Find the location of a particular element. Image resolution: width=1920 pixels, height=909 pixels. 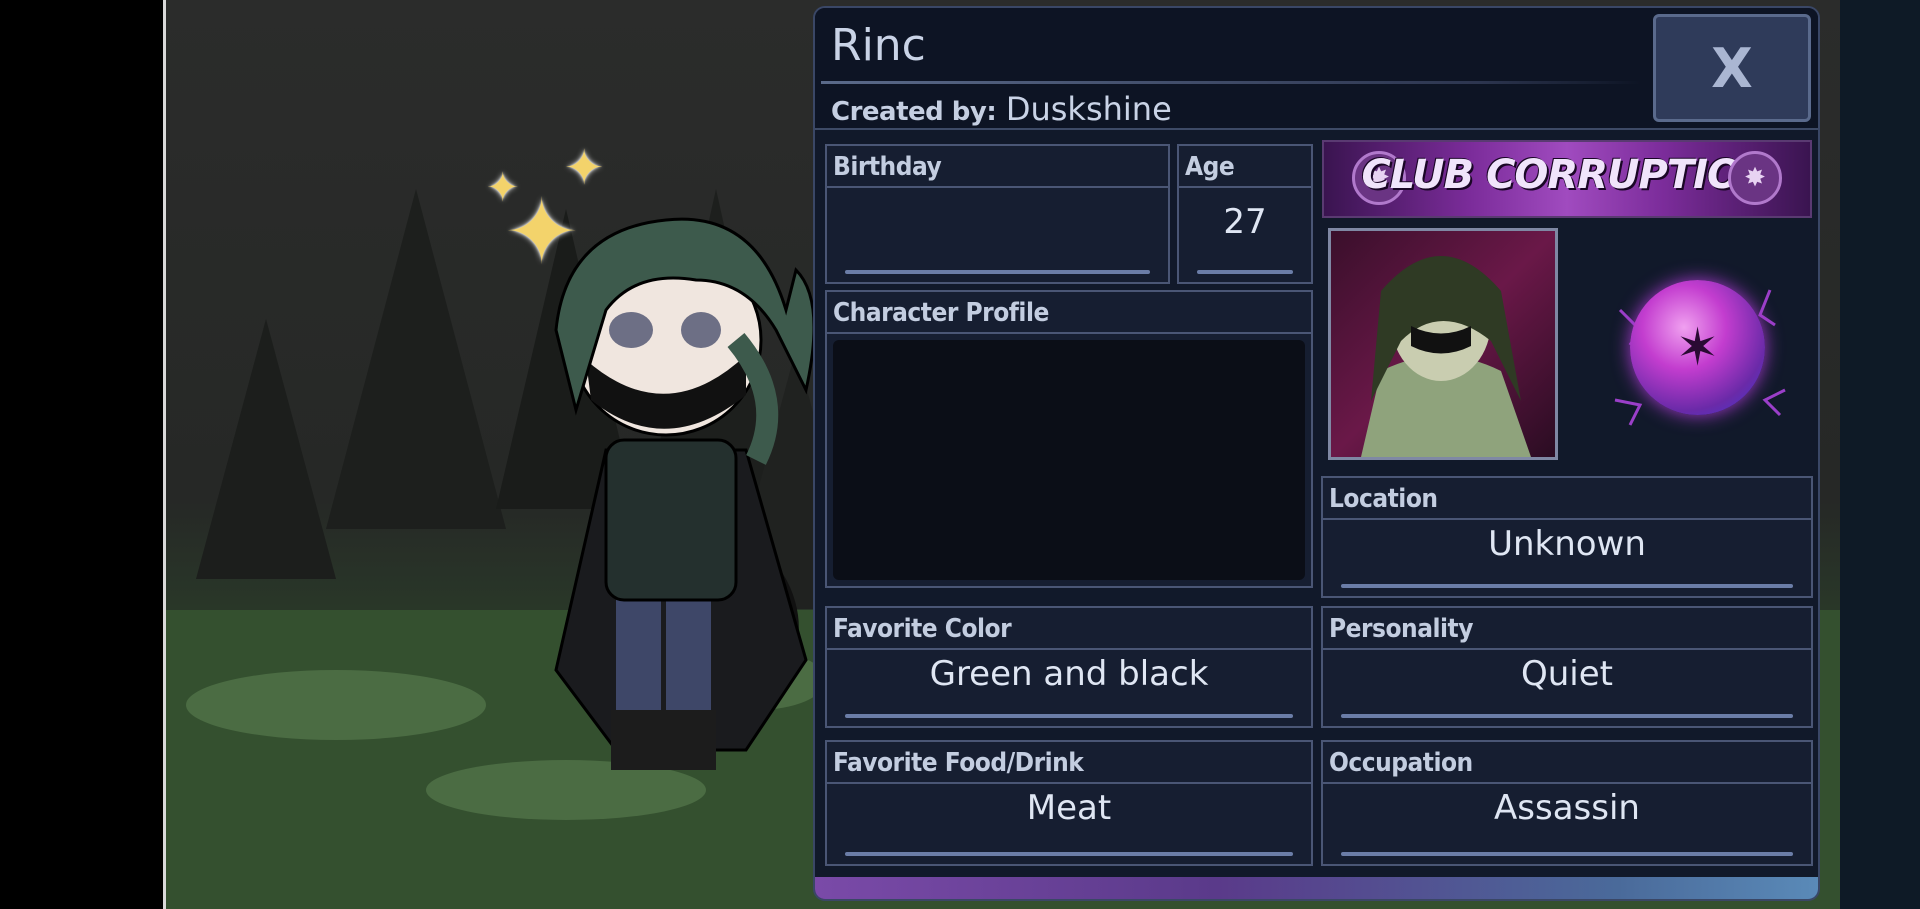

age-field: Age 27 is located at coordinates (1245, 214).